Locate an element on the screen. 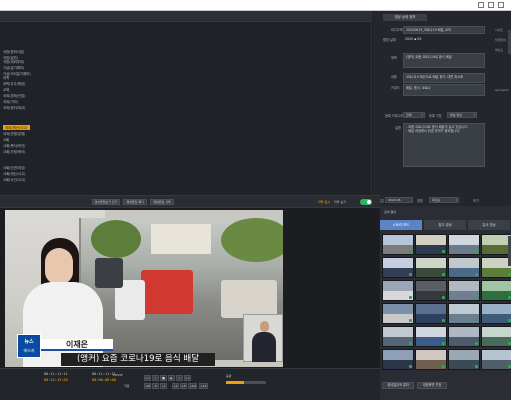  tree-shape is located at coordinates (252, 240).